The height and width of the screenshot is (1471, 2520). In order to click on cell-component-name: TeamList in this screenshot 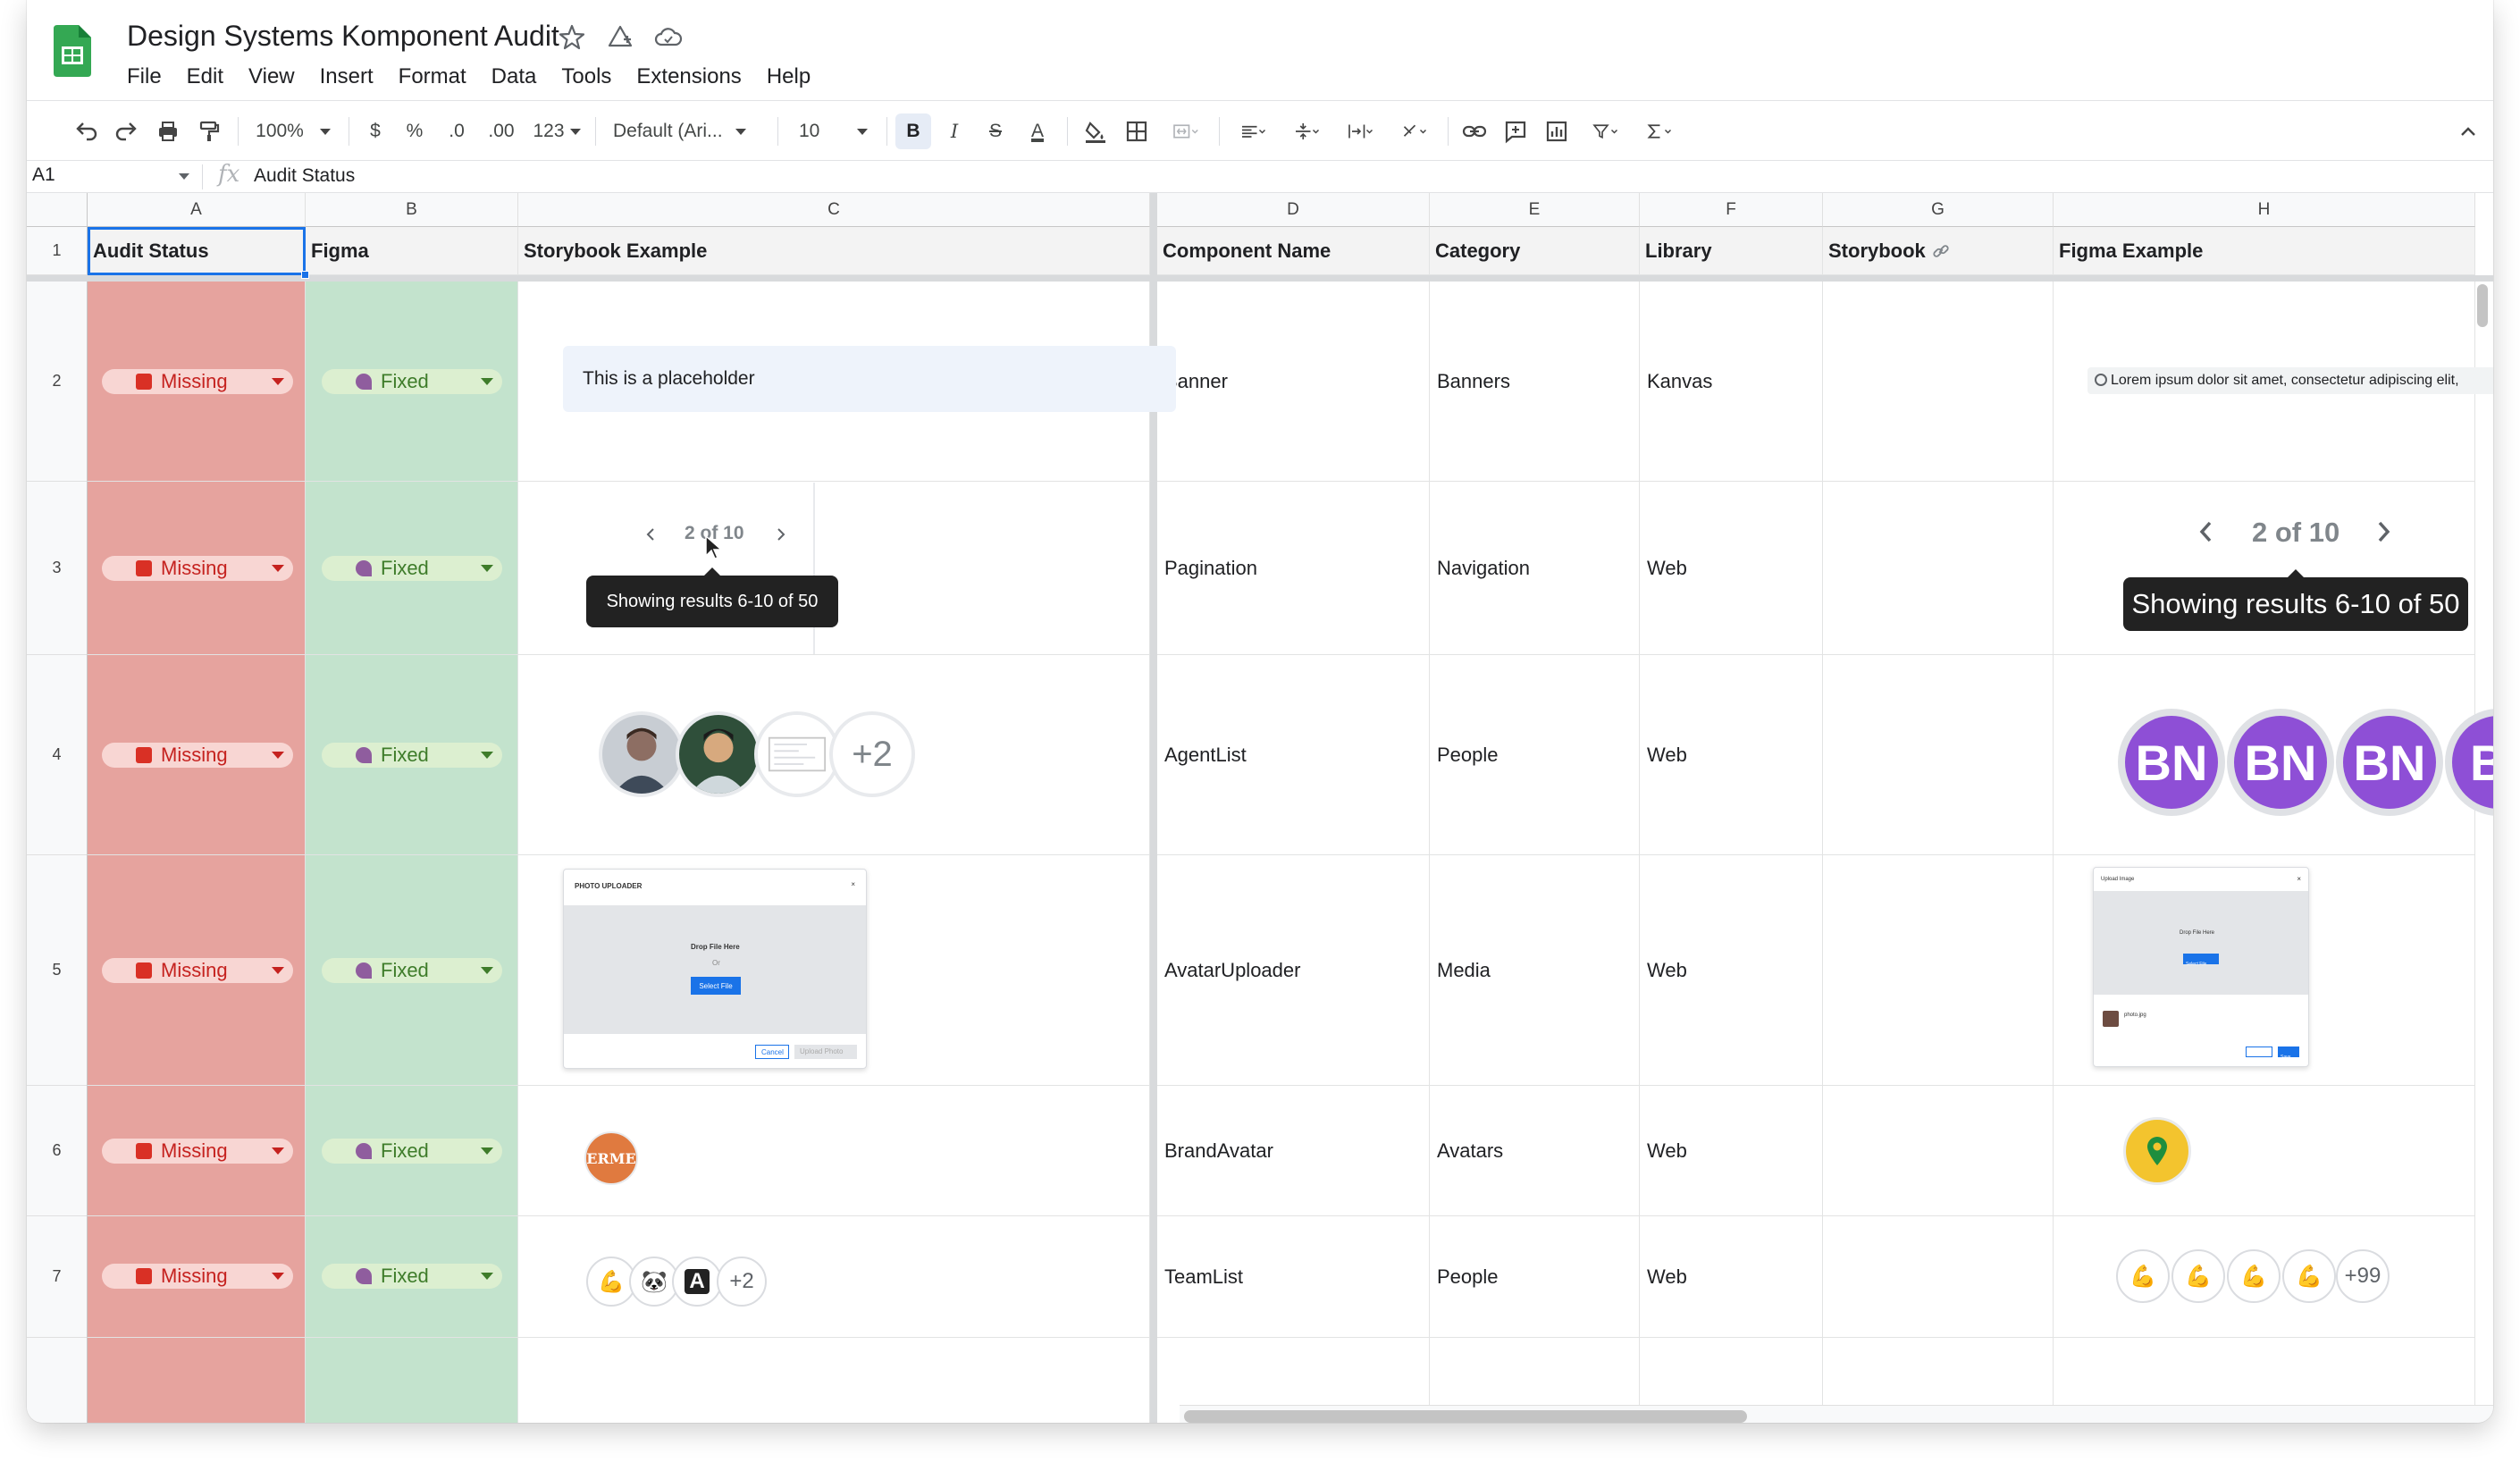, I will do `click(1293, 1277)`.